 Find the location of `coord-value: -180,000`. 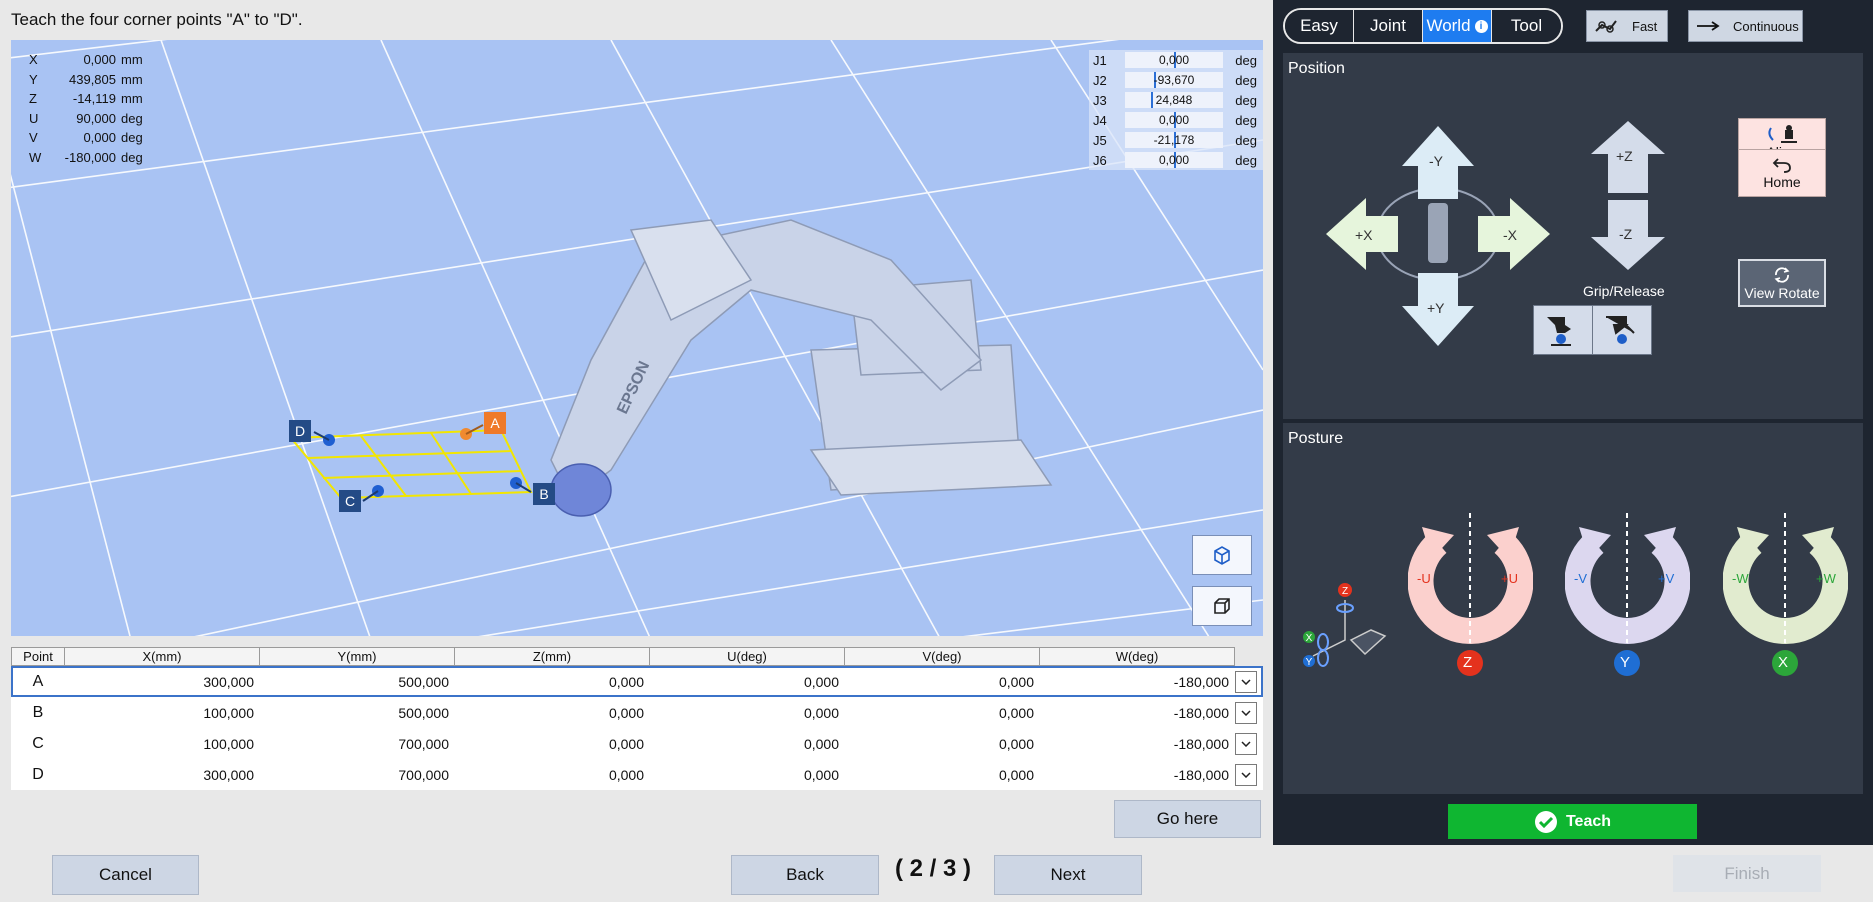

coord-value: -180,000 is located at coordinates (90, 157).